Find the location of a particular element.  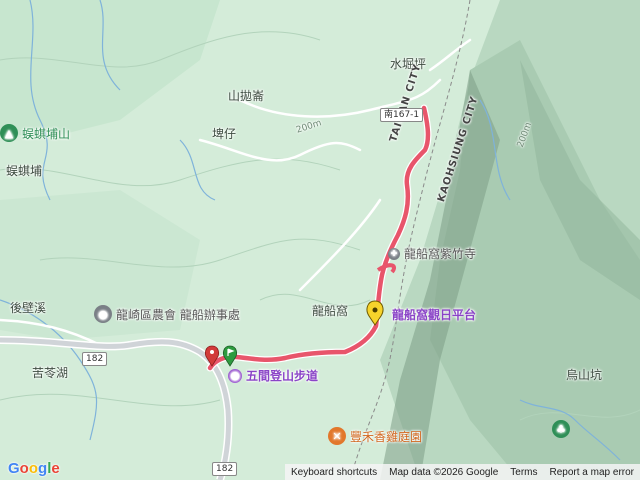

poi-label: 五間登山步道 is located at coordinates (282, 376).